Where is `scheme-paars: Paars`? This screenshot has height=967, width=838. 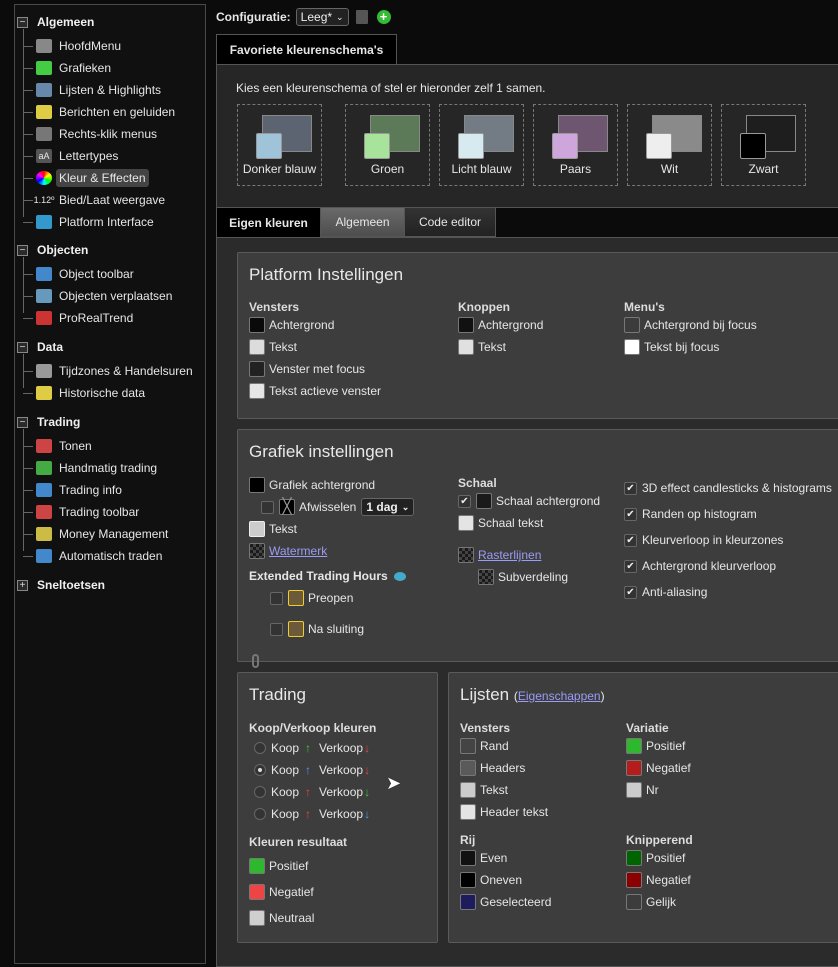 scheme-paars: Paars is located at coordinates (575, 145).